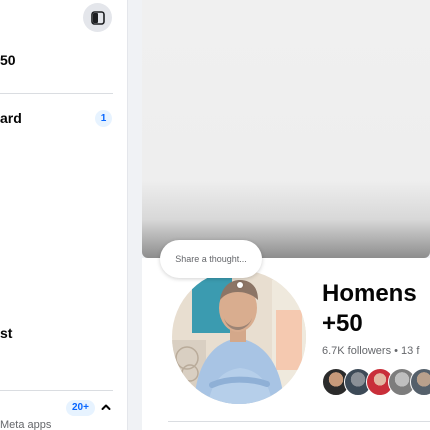  Describe the element at coordinates (103, 118) in the screenshot. I see `notification-count-badge: 1` at that location.